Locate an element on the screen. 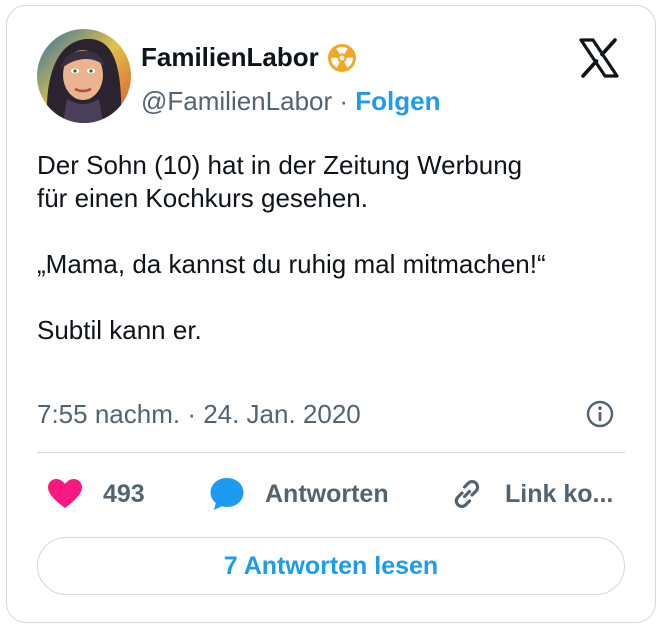 This screenshot has height=633, width=666. link-icon is located at coordinates (467, 494).